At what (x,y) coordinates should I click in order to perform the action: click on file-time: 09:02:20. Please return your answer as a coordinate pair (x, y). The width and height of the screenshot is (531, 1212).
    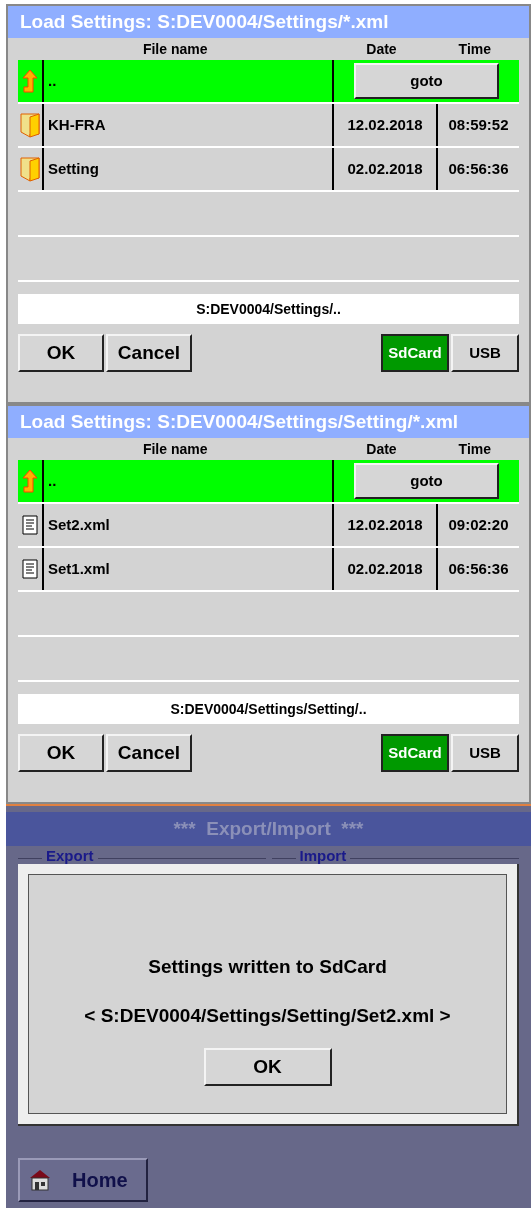
    Looking at the image, I should click on (478, 524).